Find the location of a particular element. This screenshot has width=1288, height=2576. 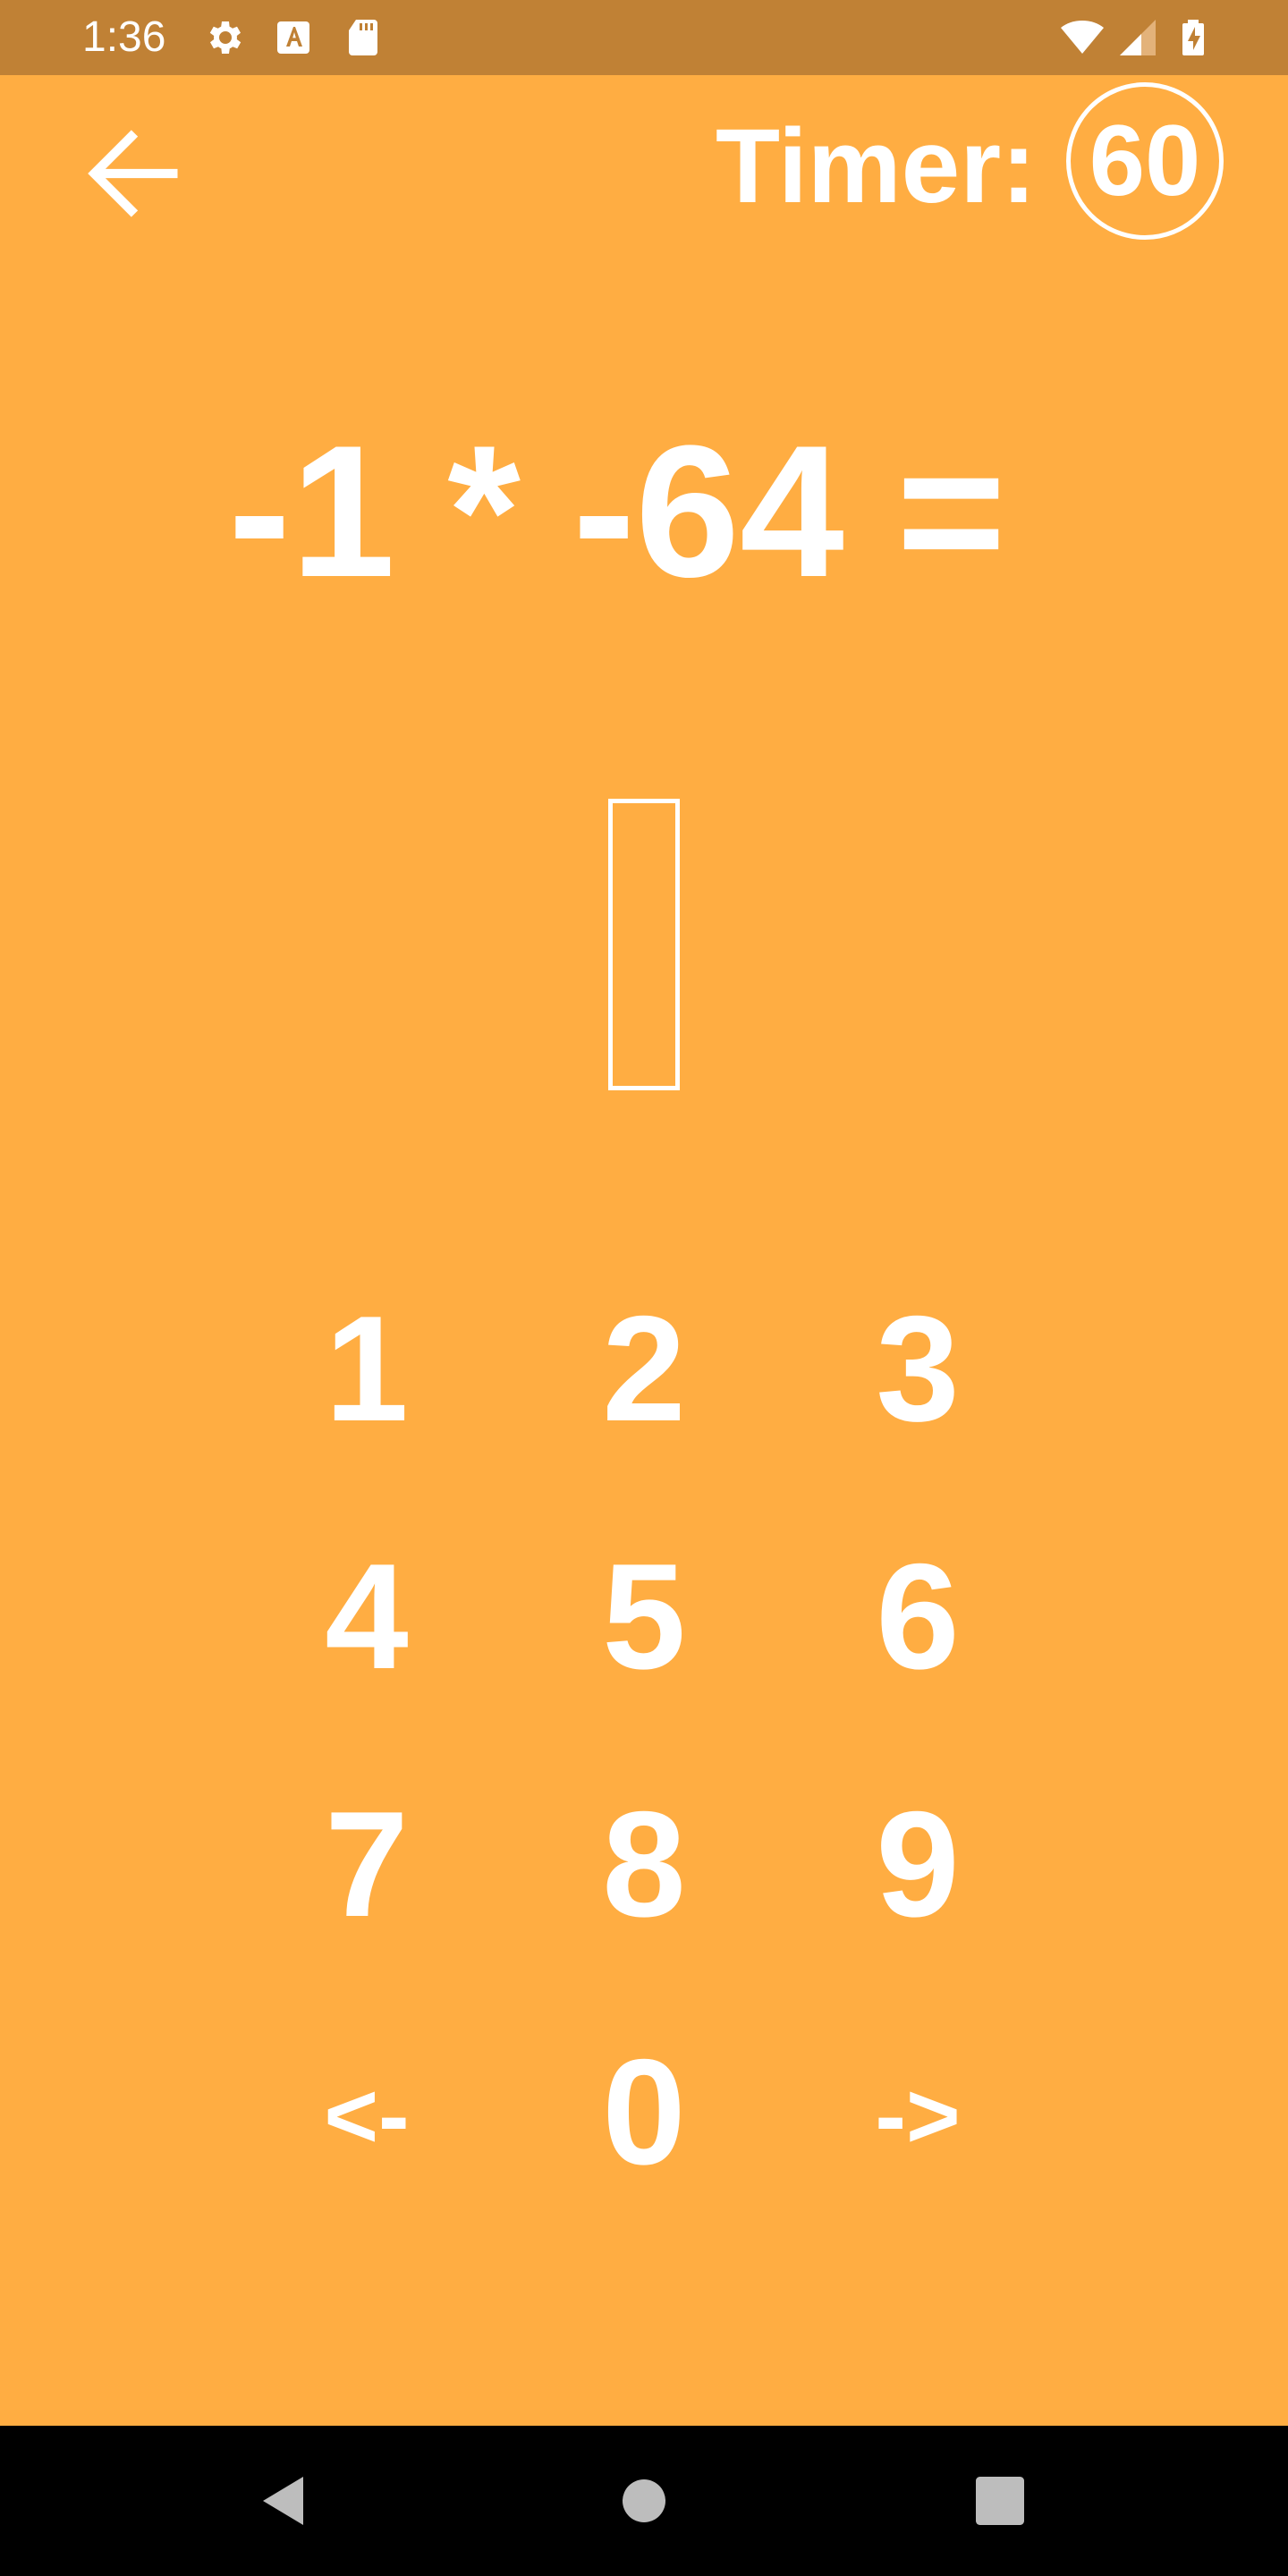

key-2: 2 is located at coordinates (644, 1368).